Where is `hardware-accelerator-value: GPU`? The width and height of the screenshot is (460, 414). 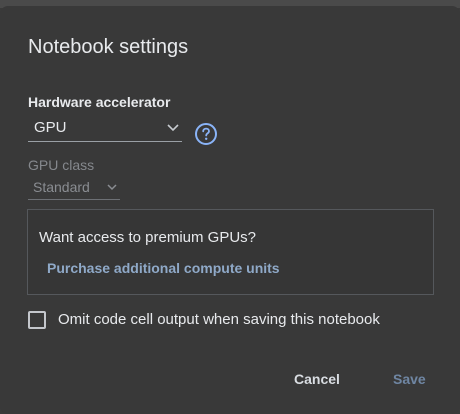
hardware-accelerator-value: GPU is located at coordinates (50, 127).